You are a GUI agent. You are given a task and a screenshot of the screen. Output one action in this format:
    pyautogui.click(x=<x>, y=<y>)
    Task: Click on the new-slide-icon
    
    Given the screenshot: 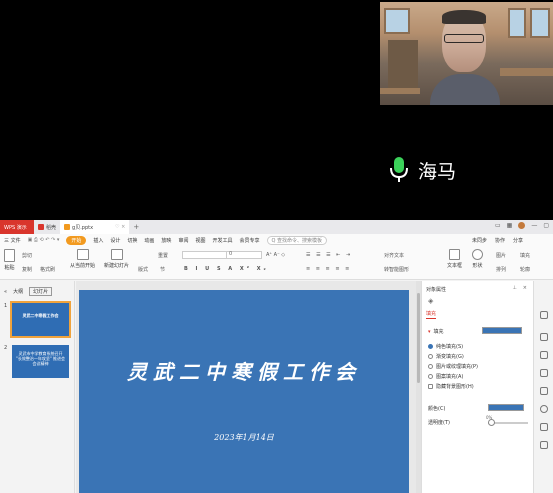 What is the action you would take?
    pyautogui.click(x=116, y=254)
    